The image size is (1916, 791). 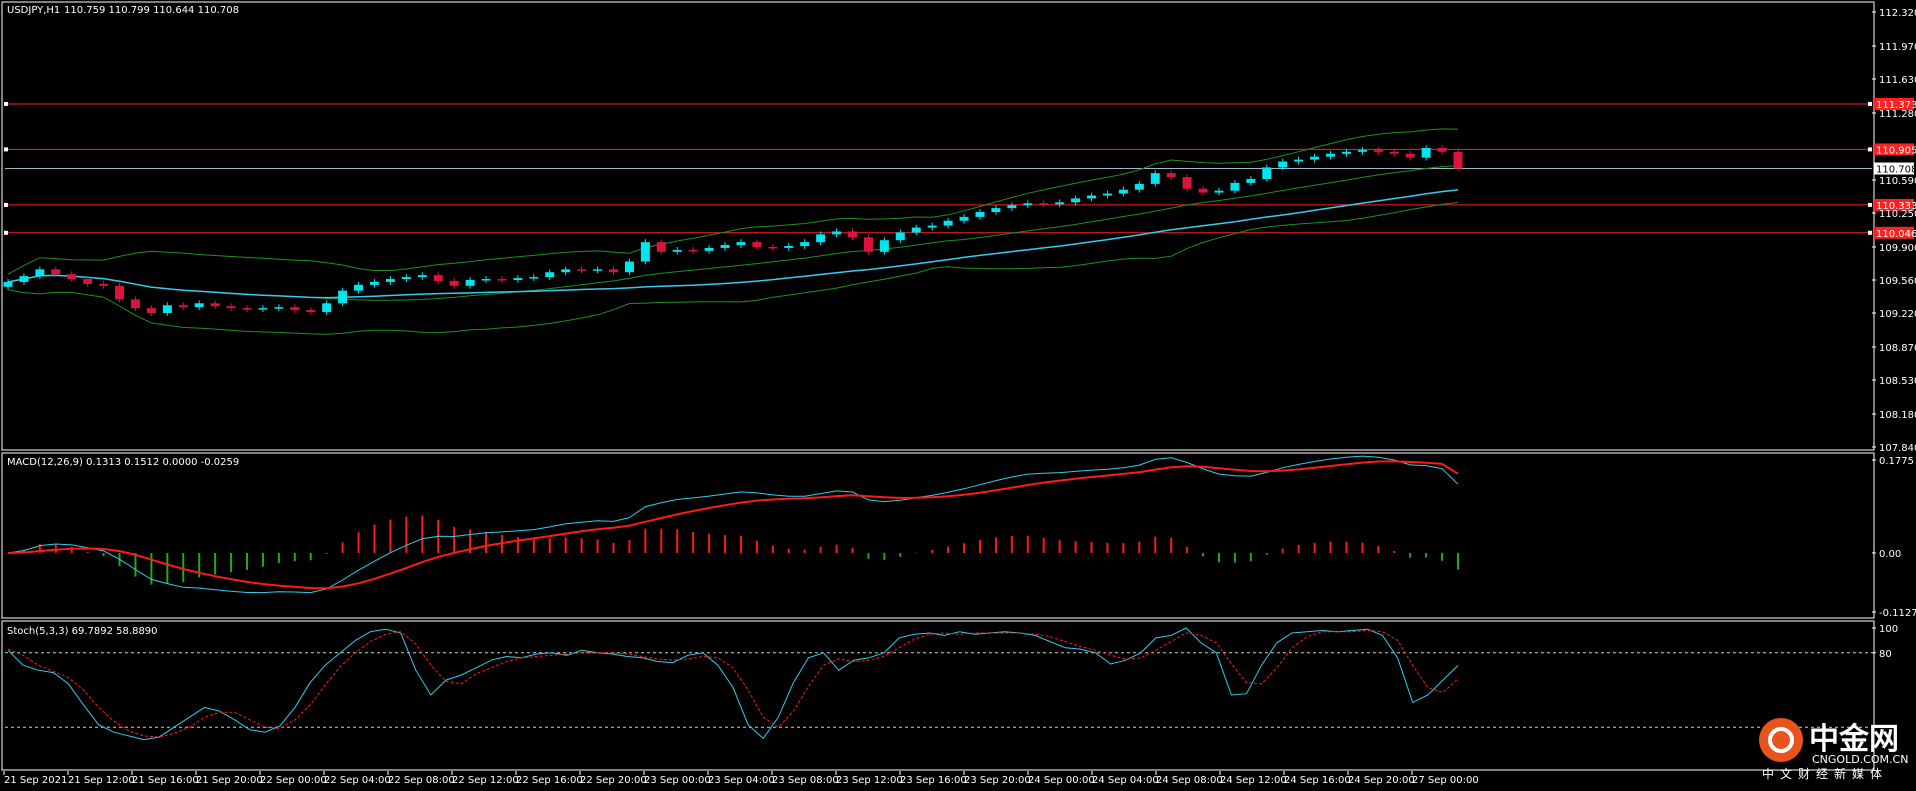 I want to click on time-tick-label: 24 Sep 08:00, so click(x=1189, y=780).